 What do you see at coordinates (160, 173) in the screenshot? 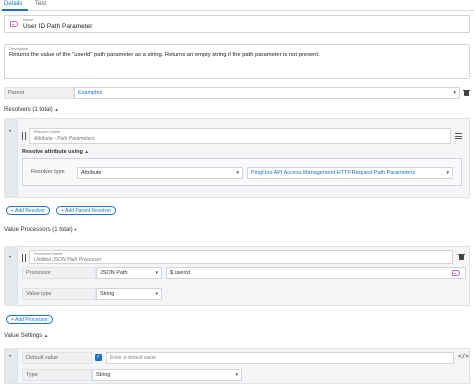
I see `resolver-type-select: Attribute ▾` at bounding box center [160, 173].